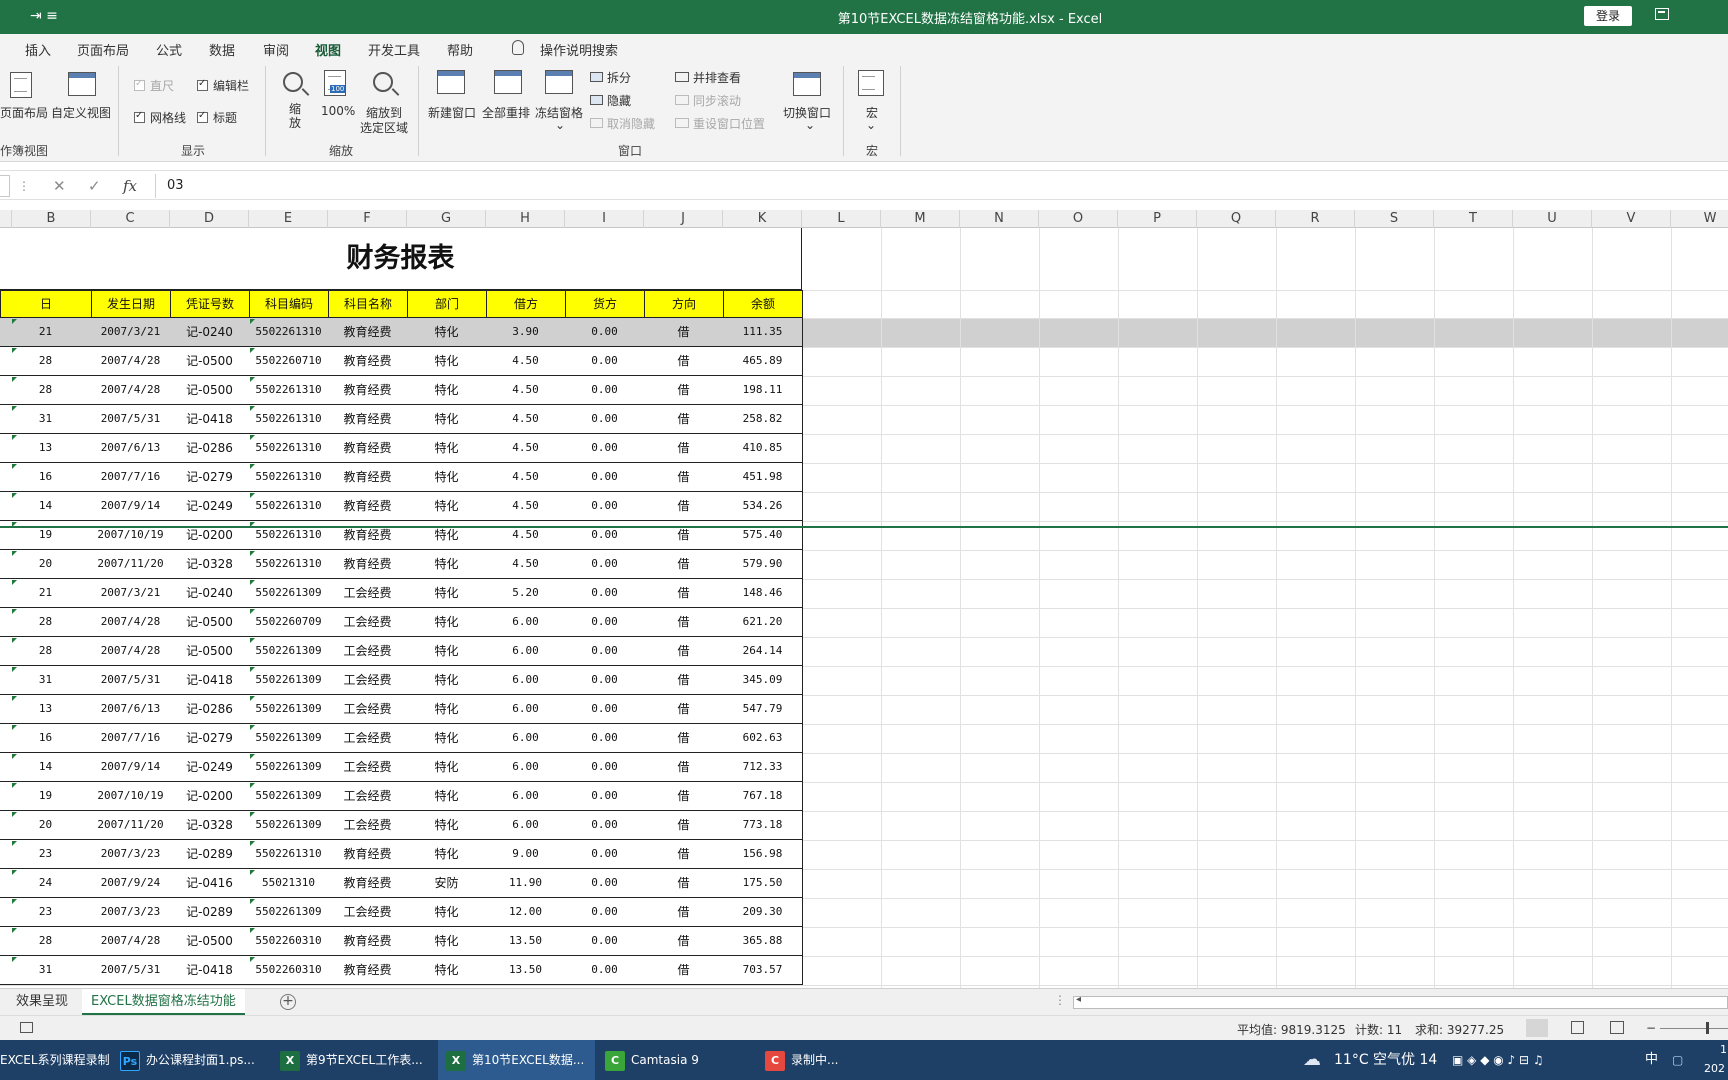 Image resolution: width=1728 pixels, height=1080 pixels. What do you see at coordinates (763, 912) in the screenshot?
I see `table-cell: 209.30` at bounding box center [763, 912].